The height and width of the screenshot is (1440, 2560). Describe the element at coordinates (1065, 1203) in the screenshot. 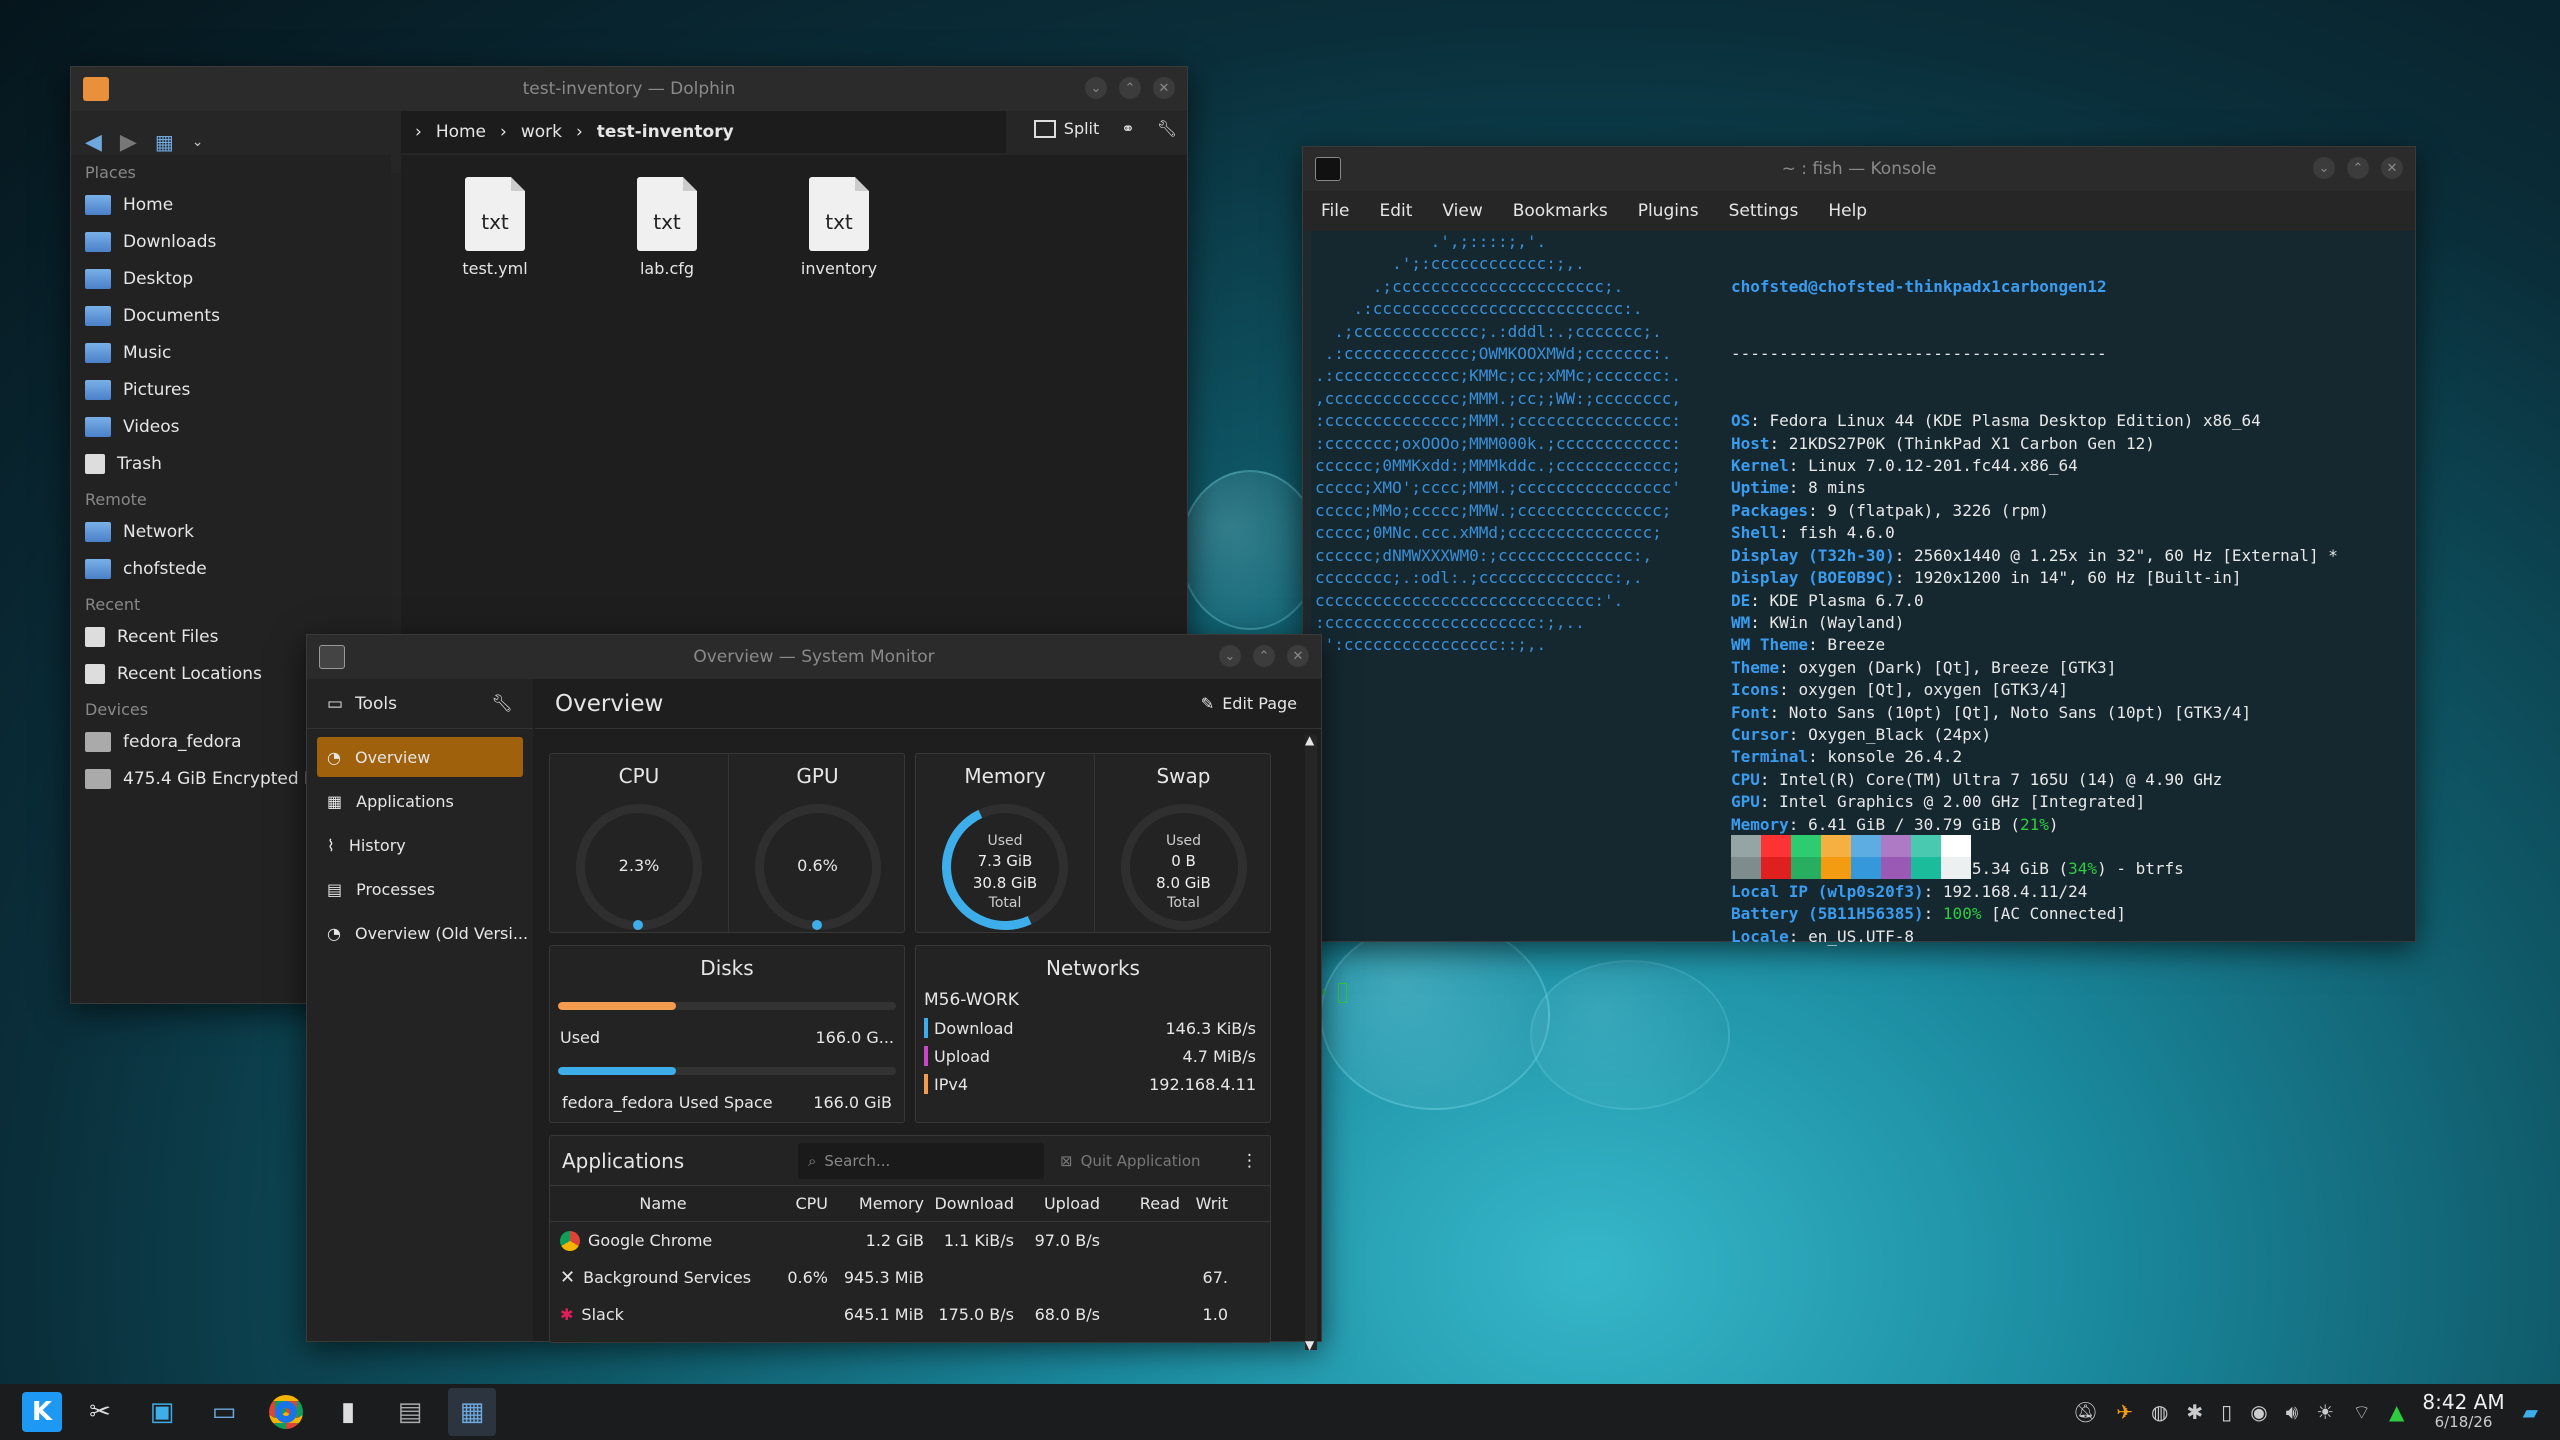

I see `column-header: Upload` at that location.